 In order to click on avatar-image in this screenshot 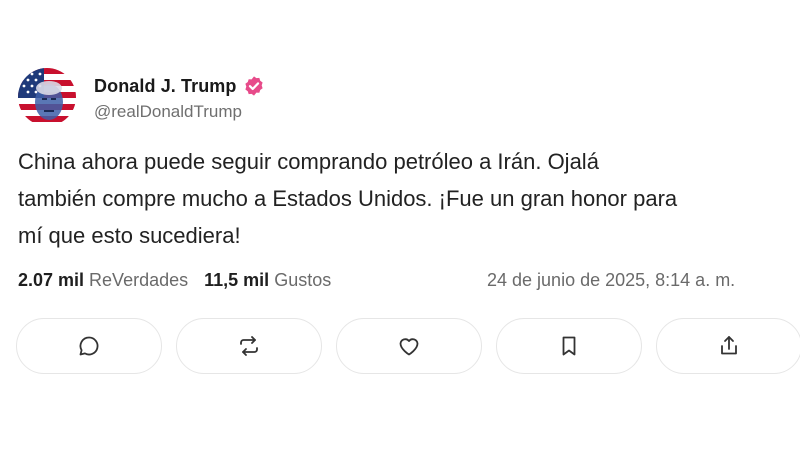, I will do `click(47, 97)`.